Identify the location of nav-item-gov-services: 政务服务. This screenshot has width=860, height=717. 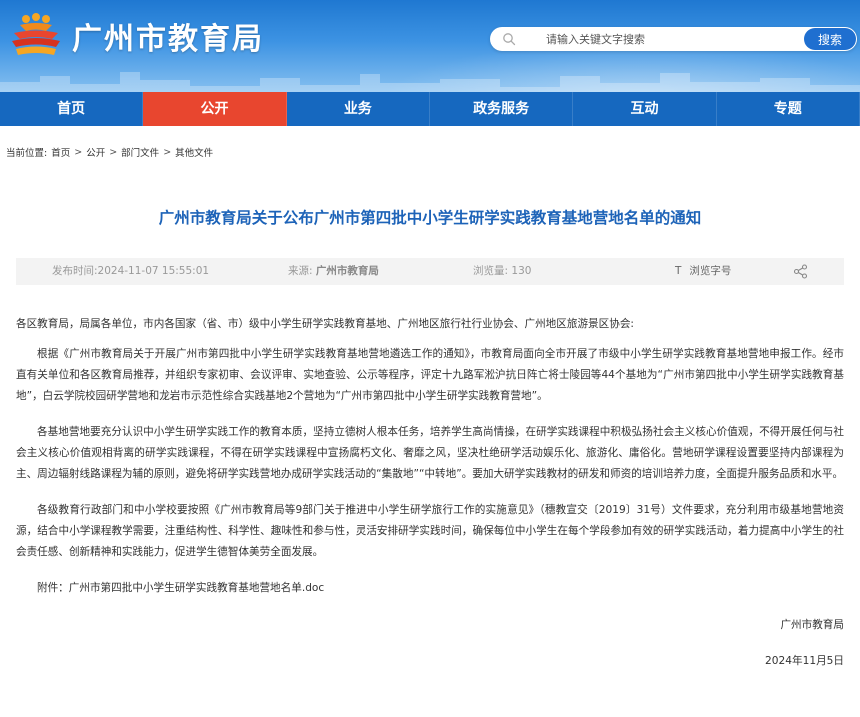
(502, 109).